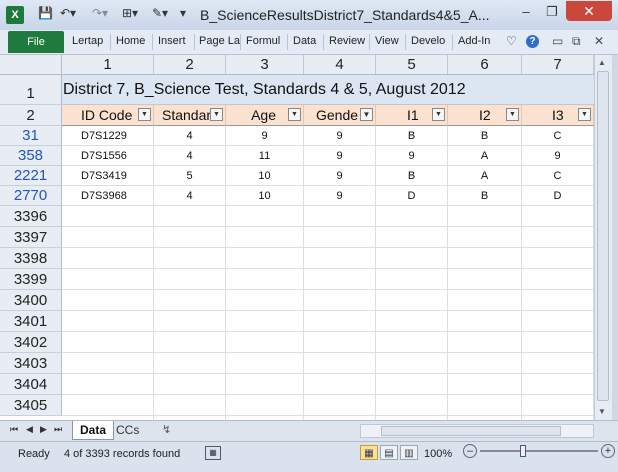 Image resolution: width=618 pixels, height=472 pixels. I want to click on horizontal-scrollbar, so click(477, 431).